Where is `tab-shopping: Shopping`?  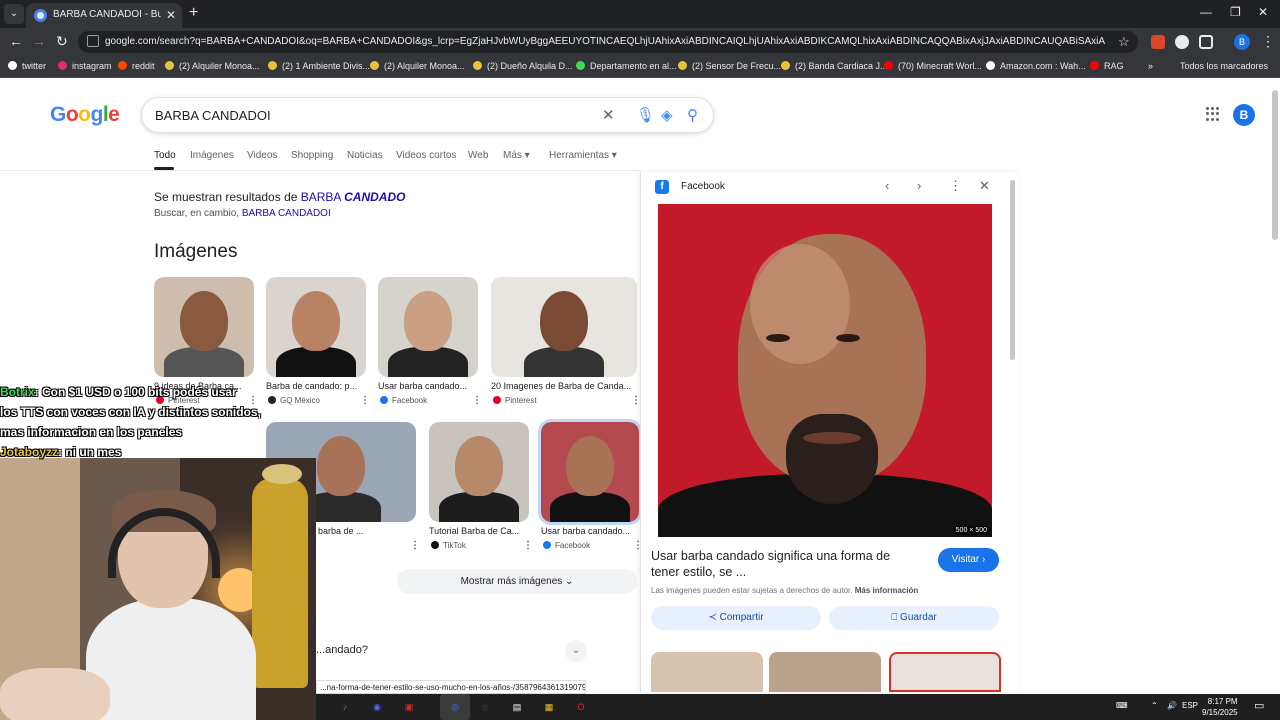
tab-shopping: Shopping is located at coordinates (312, 155).